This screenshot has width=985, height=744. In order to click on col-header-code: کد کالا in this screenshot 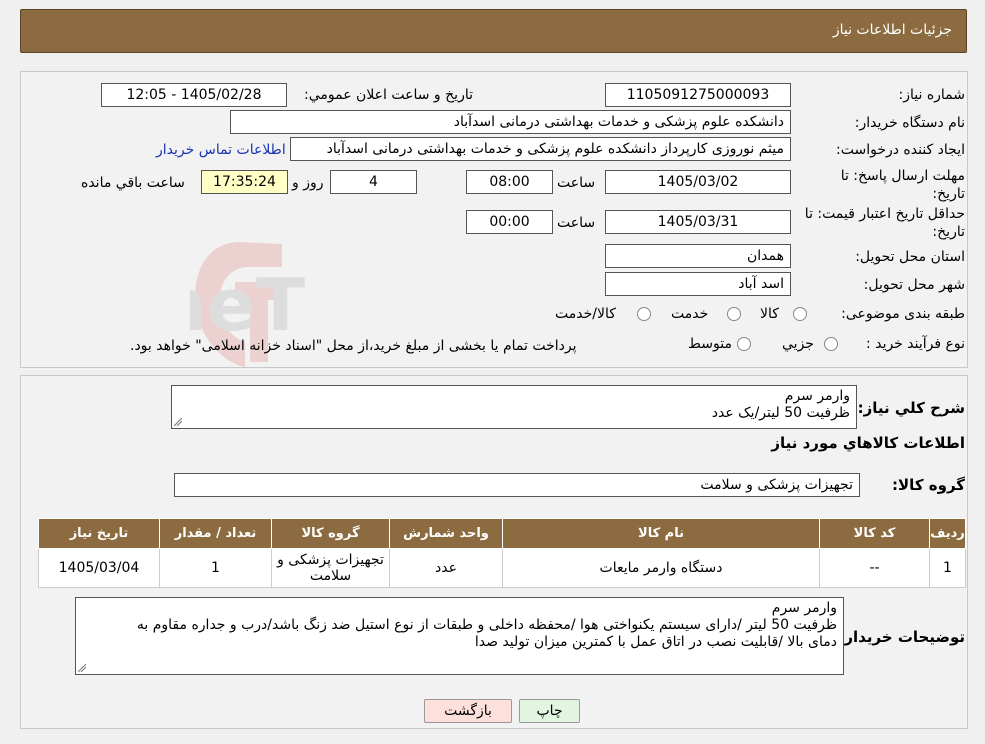, I will do `click(874, 533)`.